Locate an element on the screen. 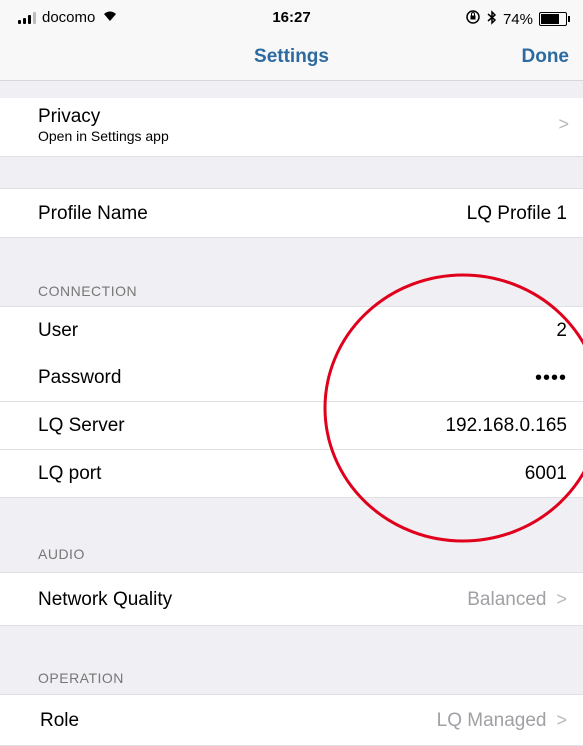 The height and width of the screenshot is (746, 583). page-title: Settings is located at coordinates (291, 56).